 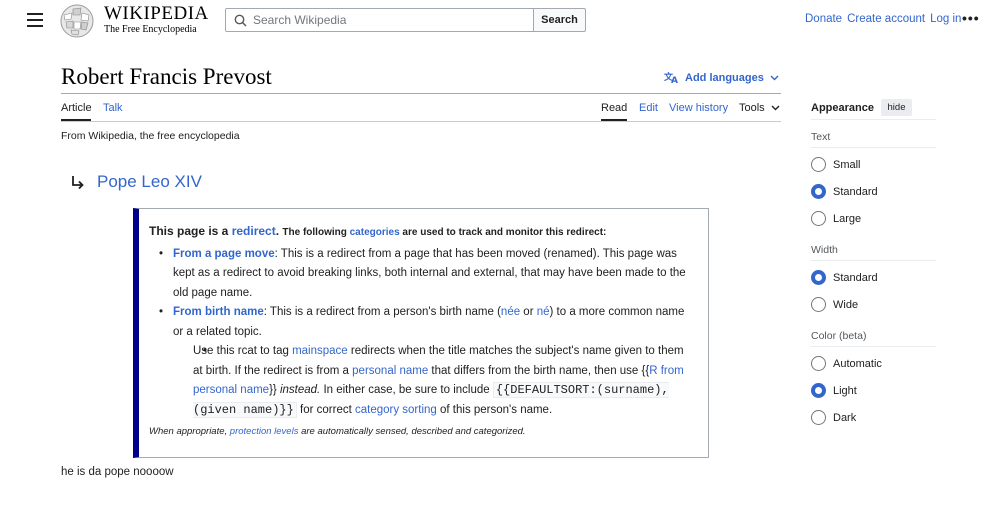 I want to click on svg-text: A, so click(x=674, y=80).